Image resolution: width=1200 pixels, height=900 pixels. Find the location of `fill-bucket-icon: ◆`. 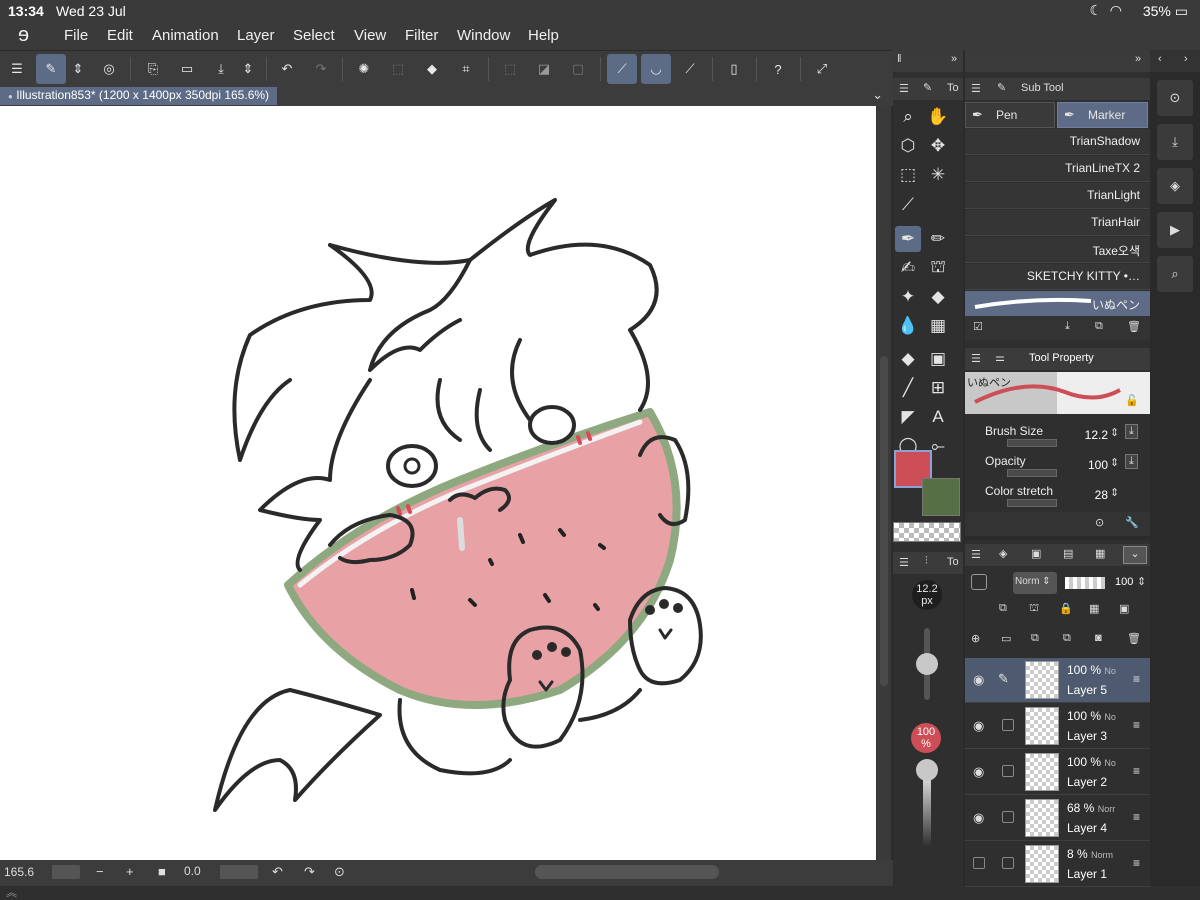

fill-bucket-icon: ◆ is located at coordinates (432, 69).